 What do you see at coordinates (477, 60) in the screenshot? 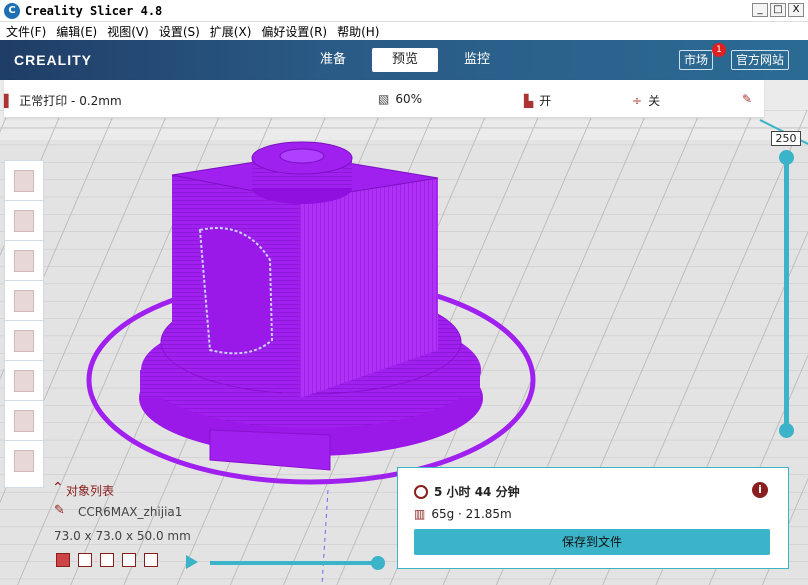
I see `tab-monitor: 监控` at bounding box center [477, 60].